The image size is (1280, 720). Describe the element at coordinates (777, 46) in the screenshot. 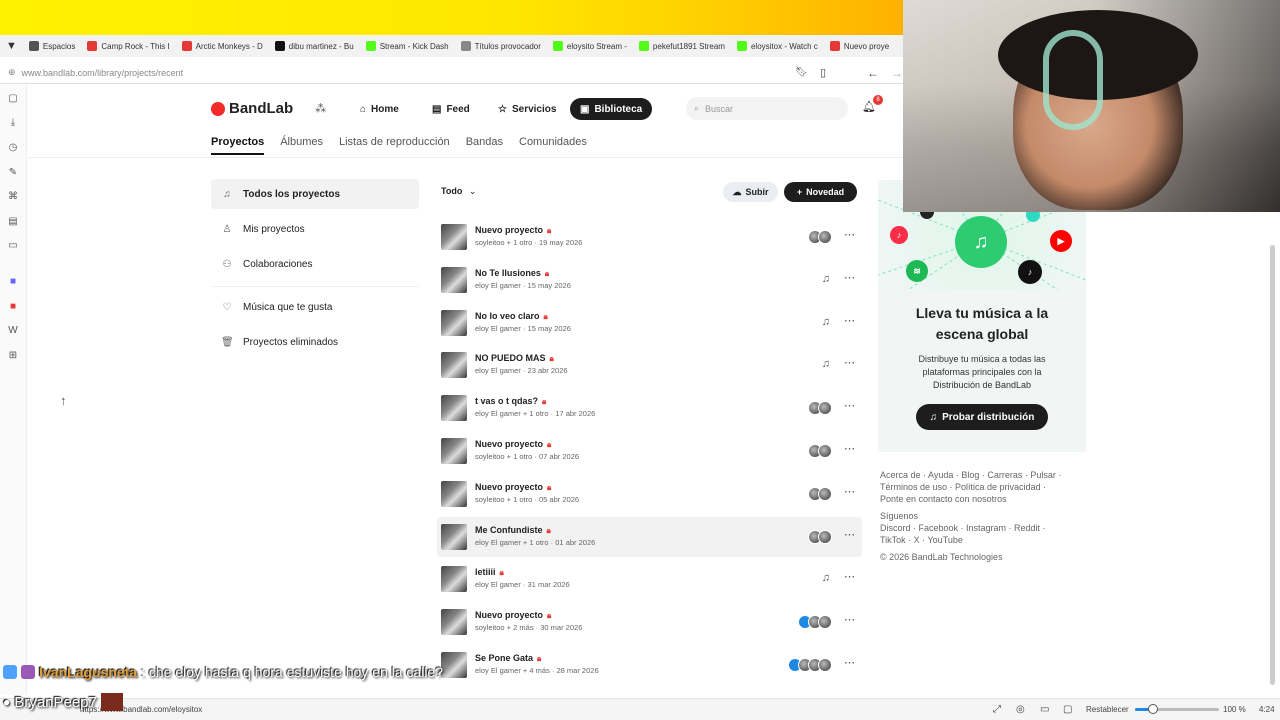

I see `browser-tab: eloysitox - Watch c` at that location.